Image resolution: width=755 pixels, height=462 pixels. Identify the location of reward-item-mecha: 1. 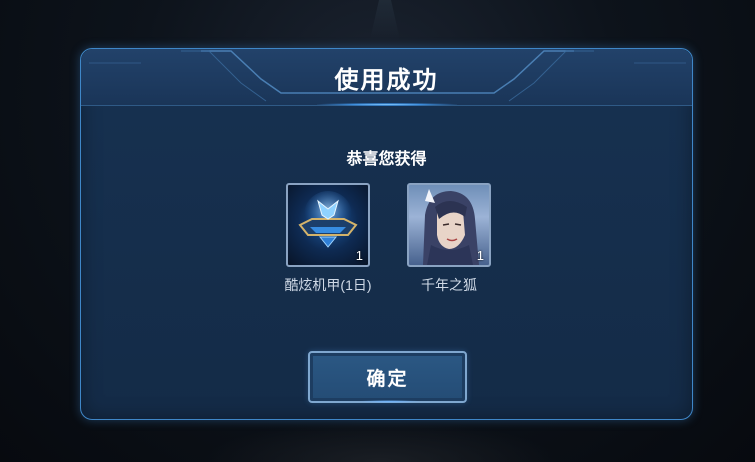
(328, 225).